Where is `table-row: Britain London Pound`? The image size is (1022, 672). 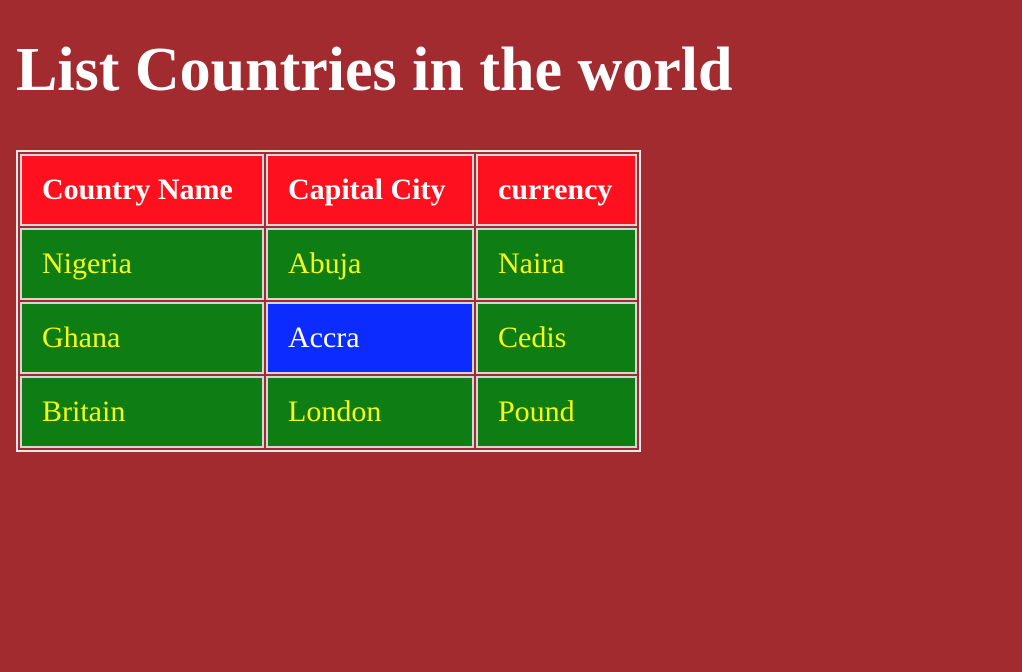
table-row: Britain London Pound is located at coordinates (328, 412).